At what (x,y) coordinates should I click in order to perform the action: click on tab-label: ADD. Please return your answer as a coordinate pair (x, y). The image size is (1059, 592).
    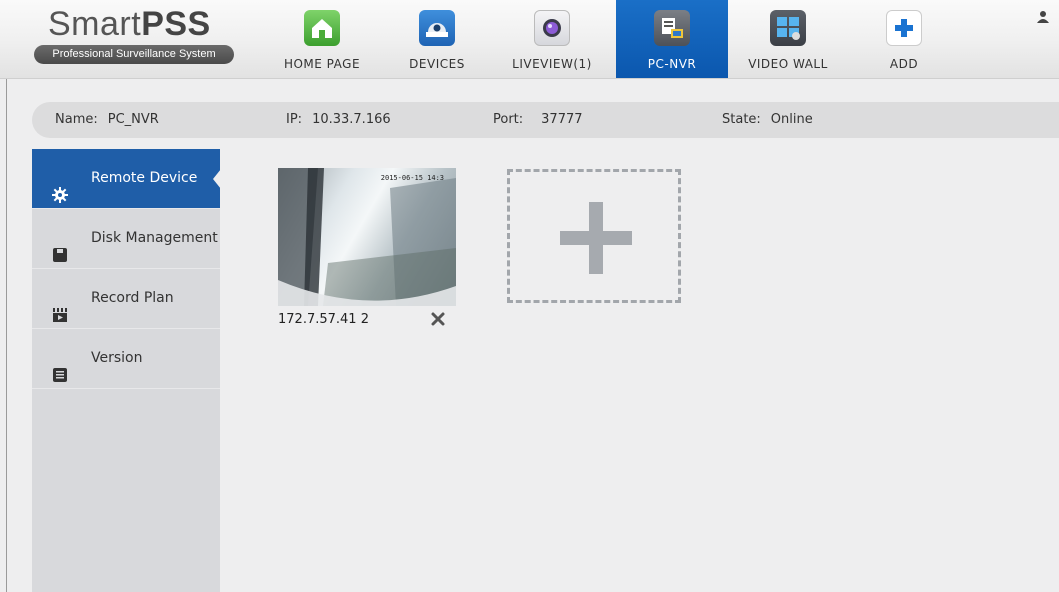
    Looking at the image, I should click on (904, 64).